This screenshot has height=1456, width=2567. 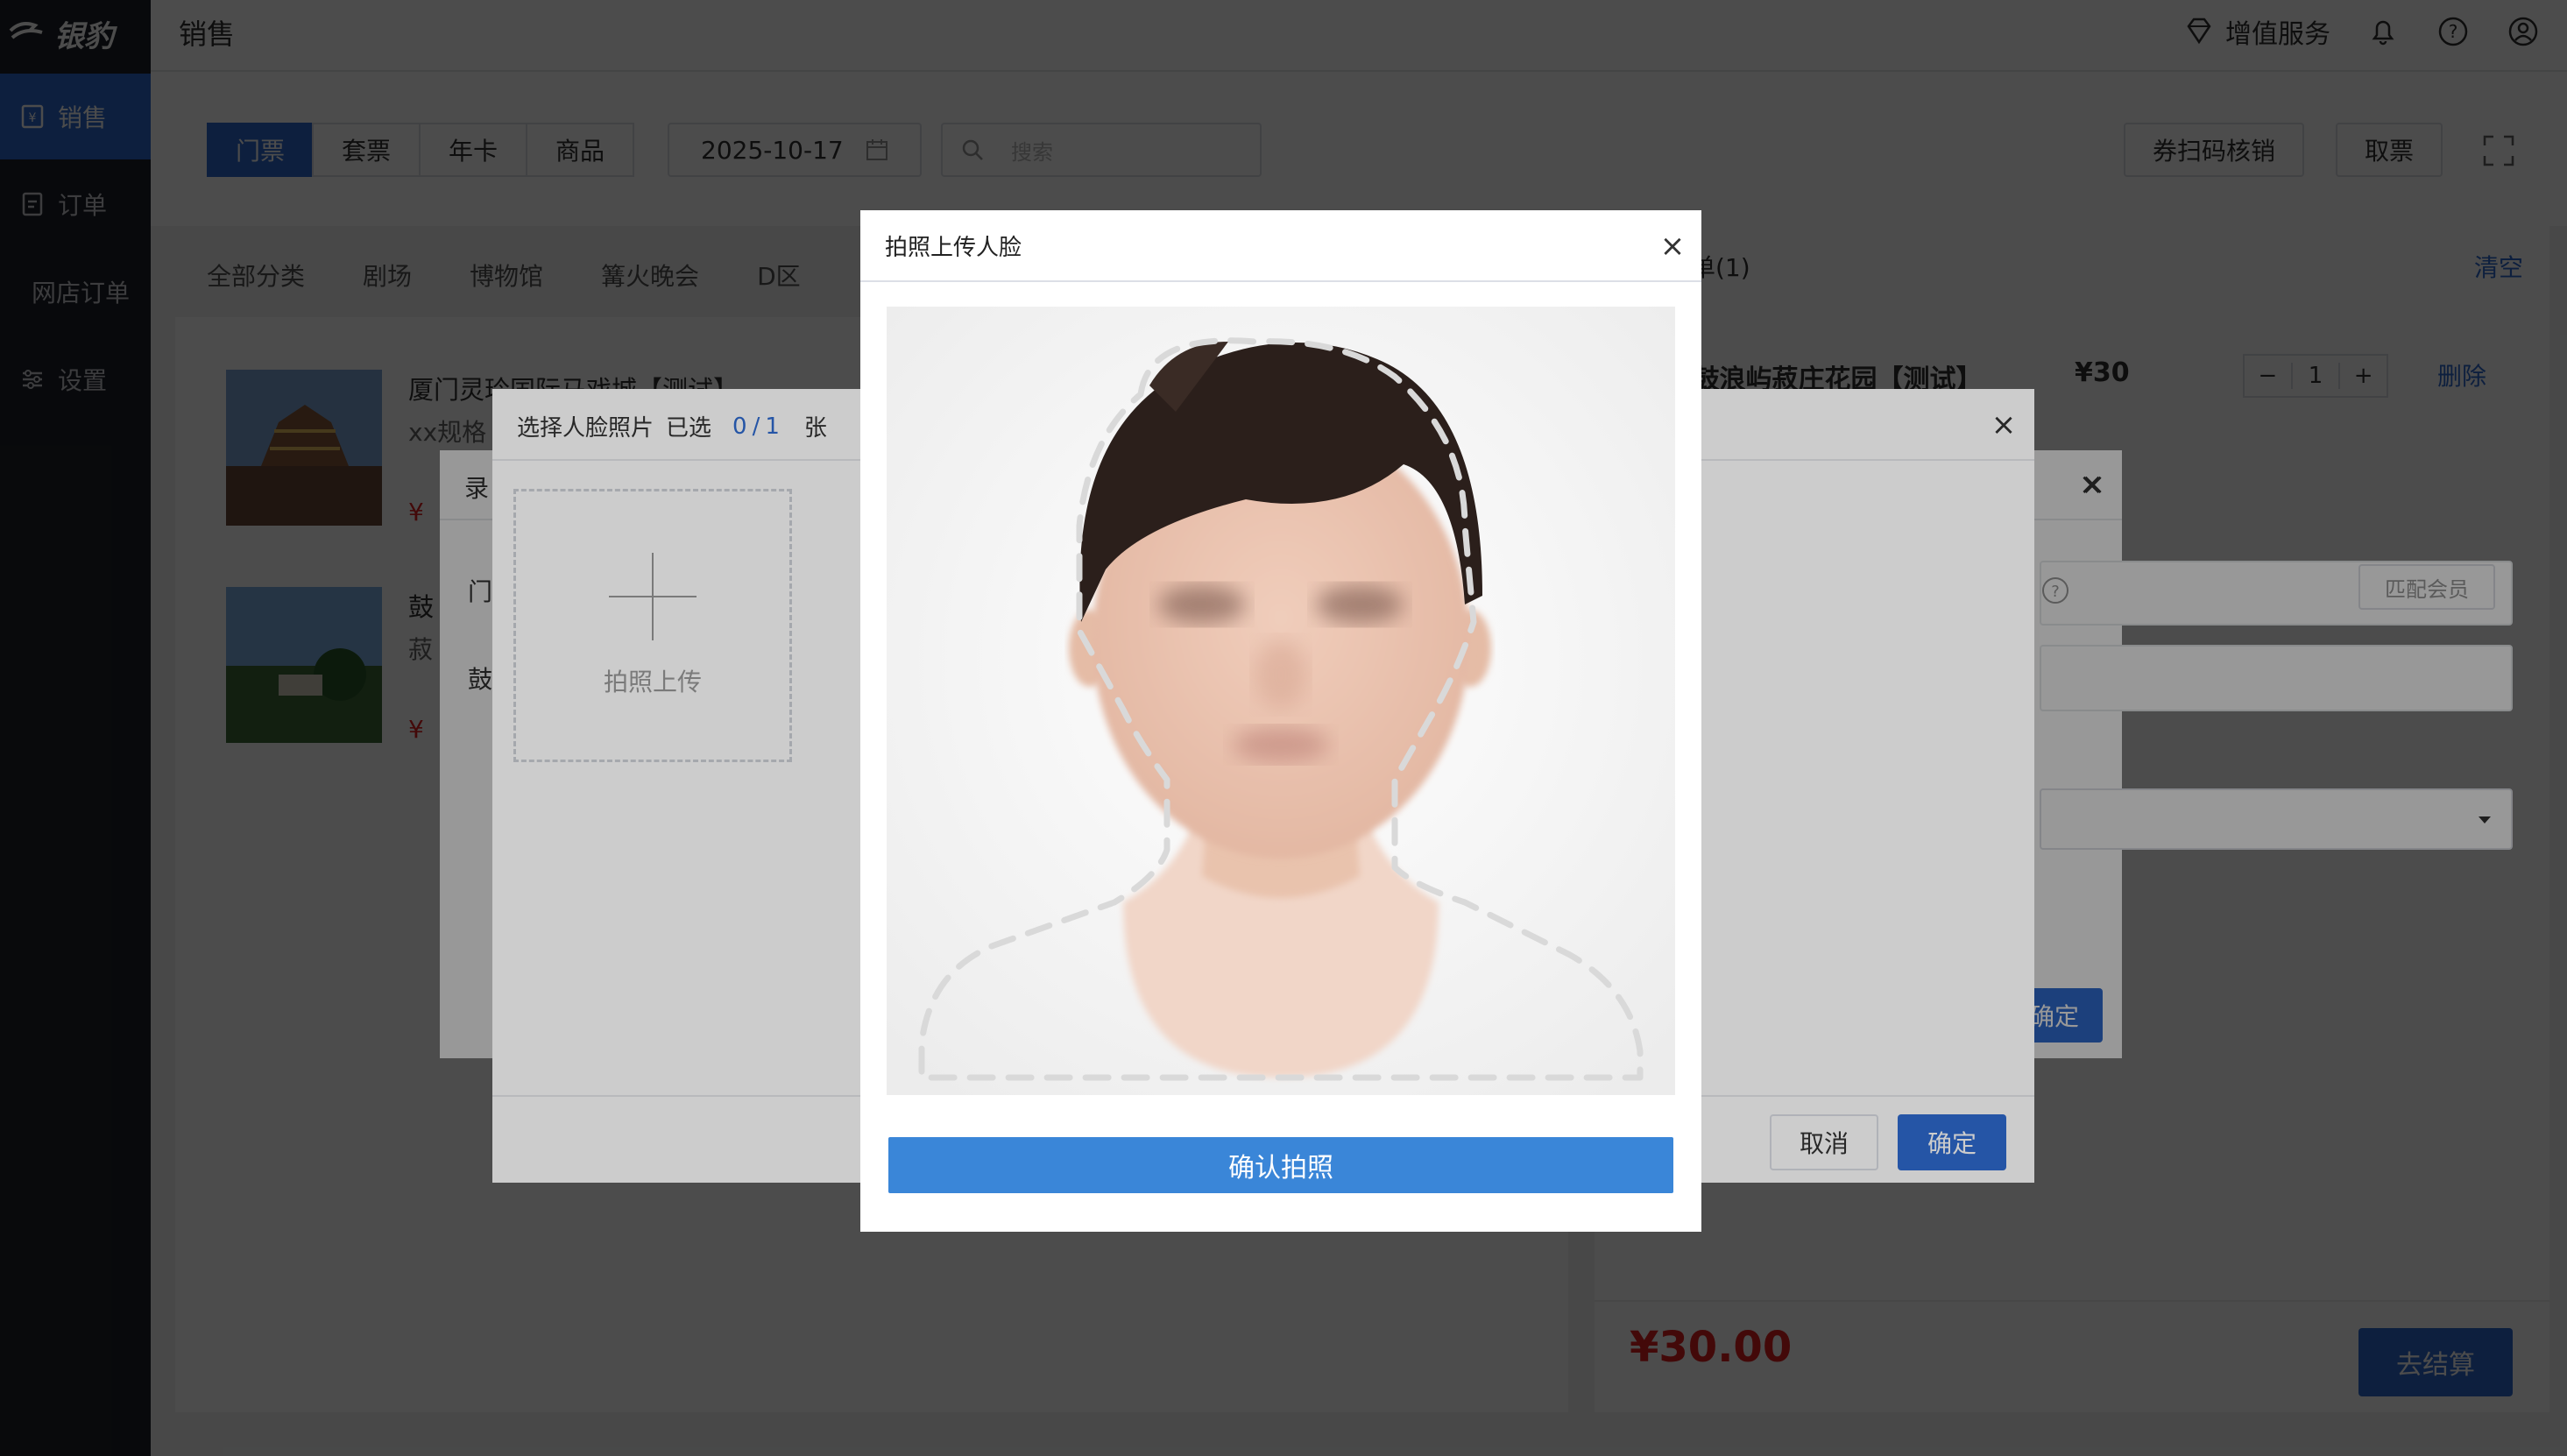 What do you see at coordinates (1672, 246) in the screenshot?
I see `close-icon: ×` at bounding box center [1672, 246].